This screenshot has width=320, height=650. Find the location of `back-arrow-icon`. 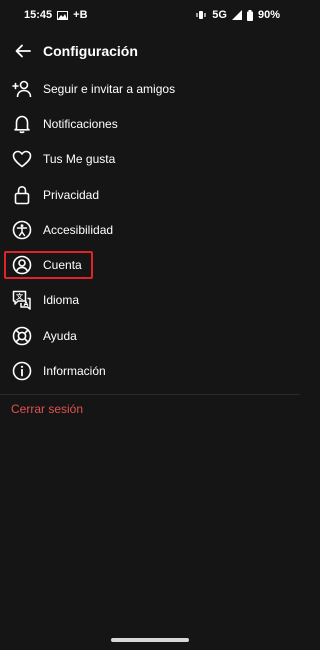

back-arrow-icon is located at coordinates (23, 51).